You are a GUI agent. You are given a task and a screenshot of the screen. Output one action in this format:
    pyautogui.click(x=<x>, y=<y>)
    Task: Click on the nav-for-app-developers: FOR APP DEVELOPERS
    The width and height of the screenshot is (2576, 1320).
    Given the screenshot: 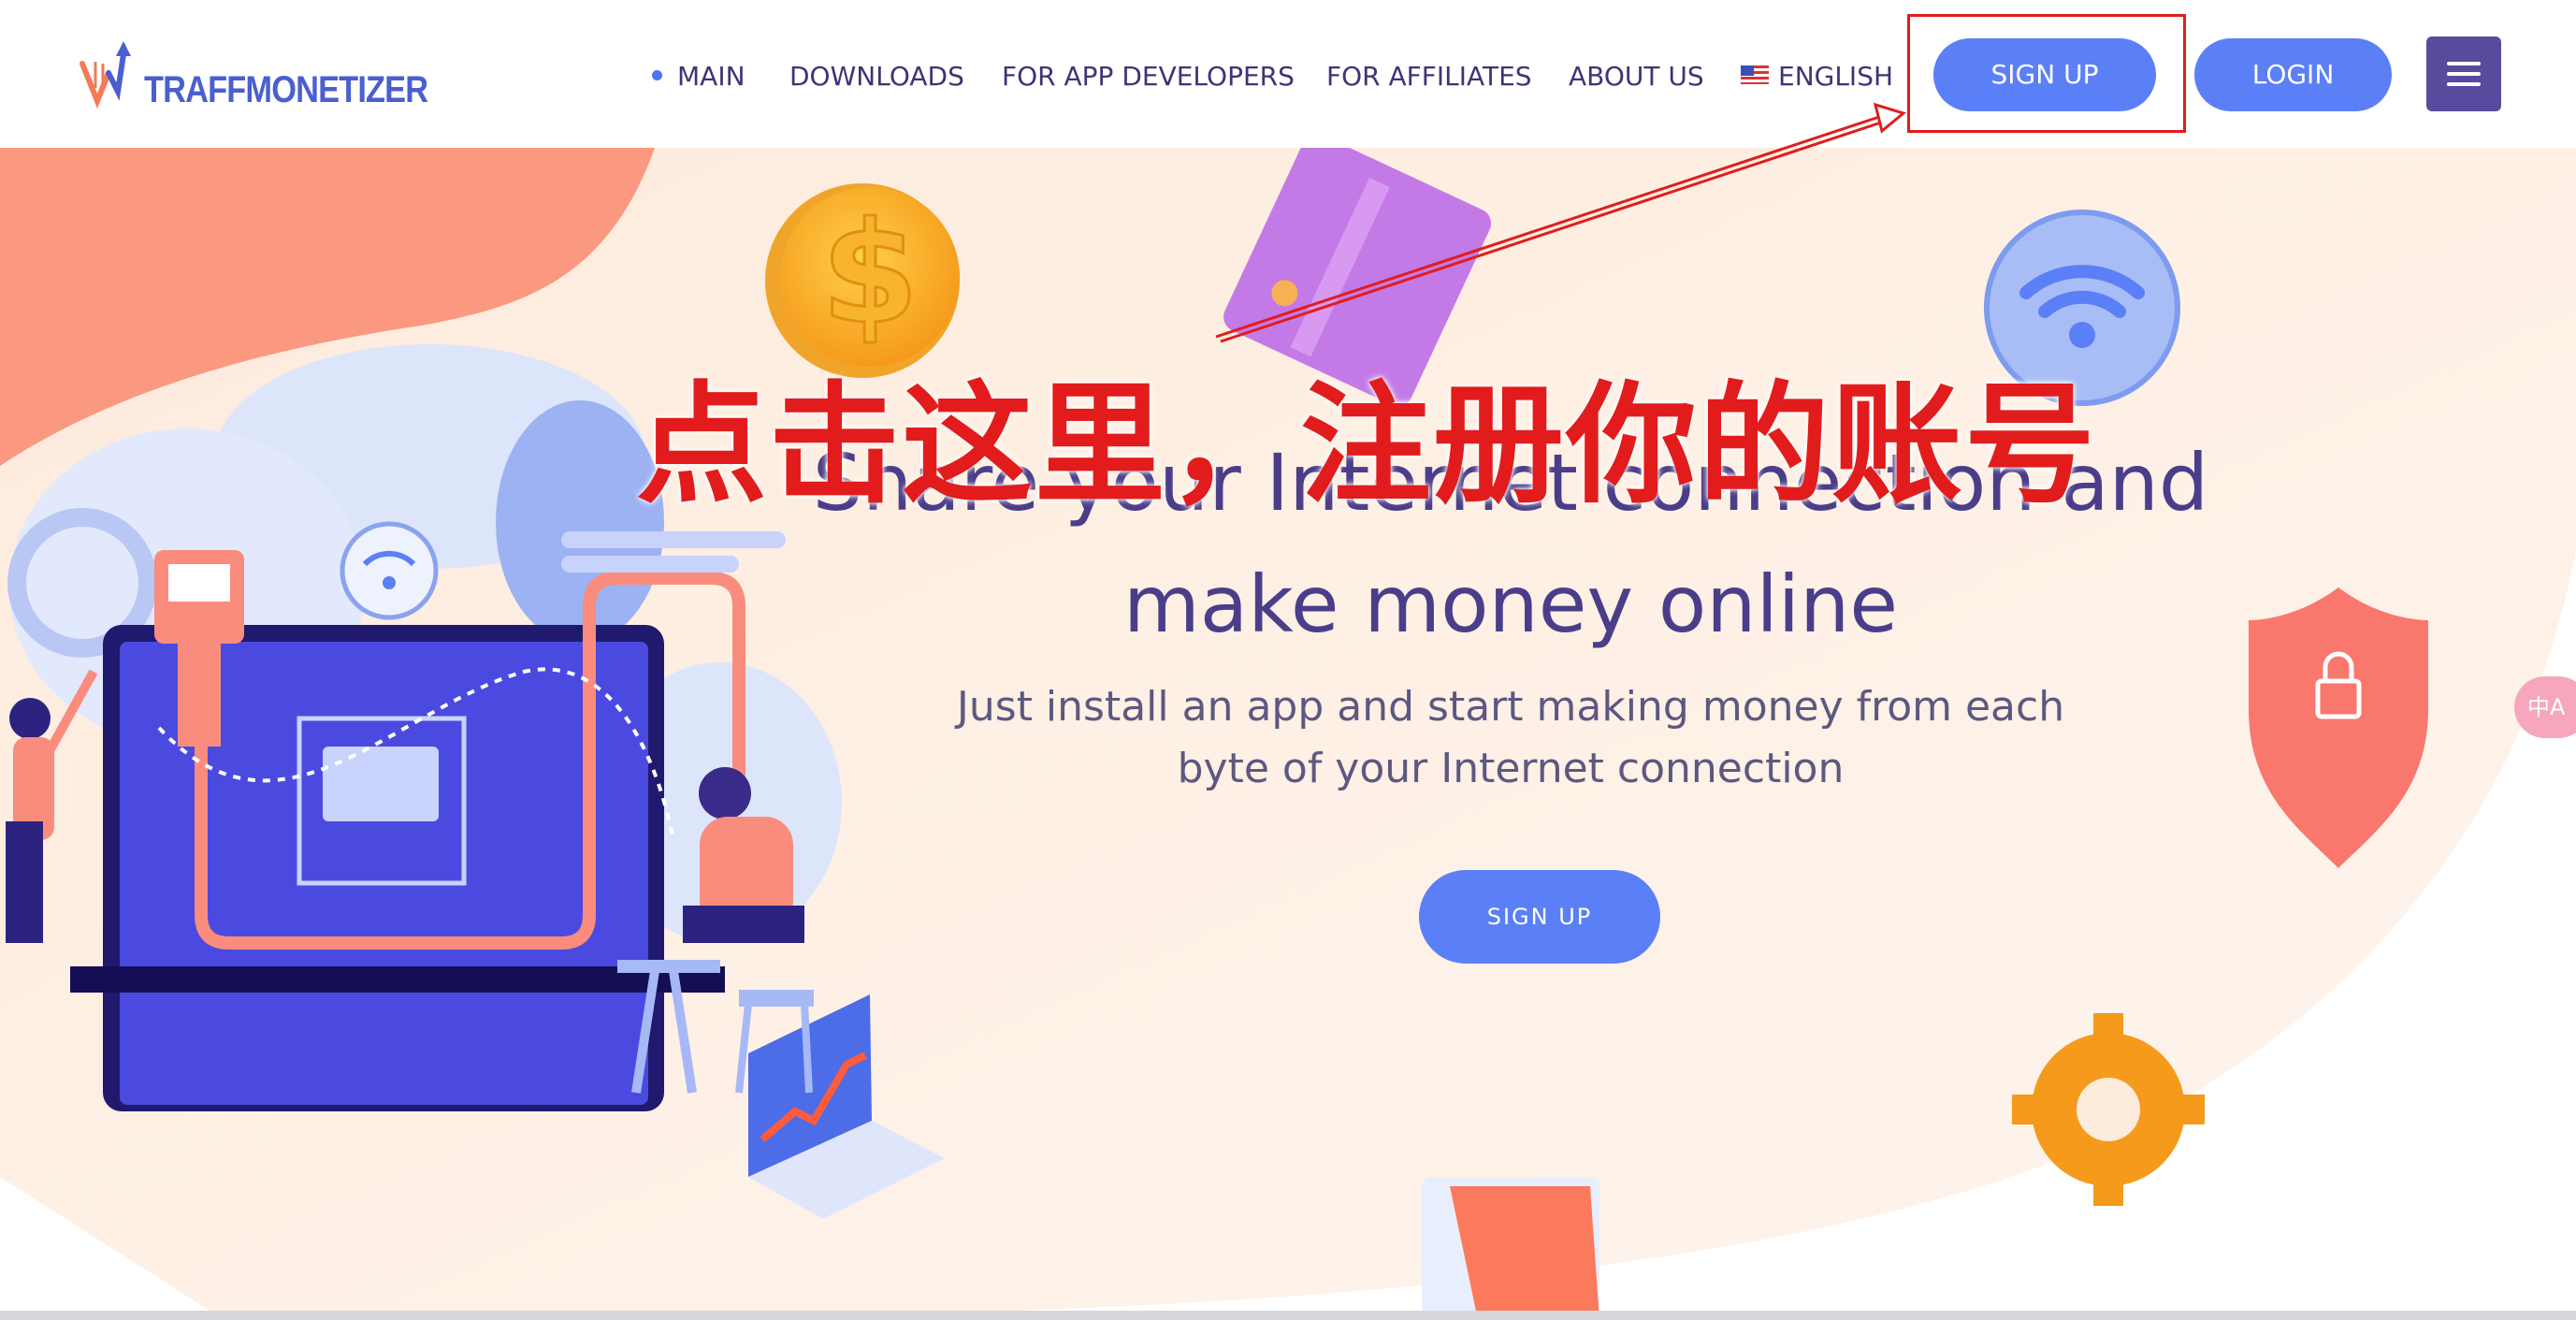 What is the action you would take?
    pyautogui.click(x=1148, y=76)
    